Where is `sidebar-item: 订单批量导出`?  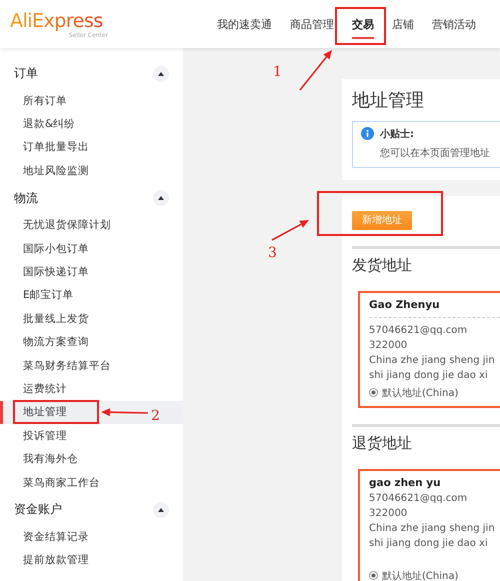 sidebar-item: 订单批量导出 is located at coordinates (91, 148).